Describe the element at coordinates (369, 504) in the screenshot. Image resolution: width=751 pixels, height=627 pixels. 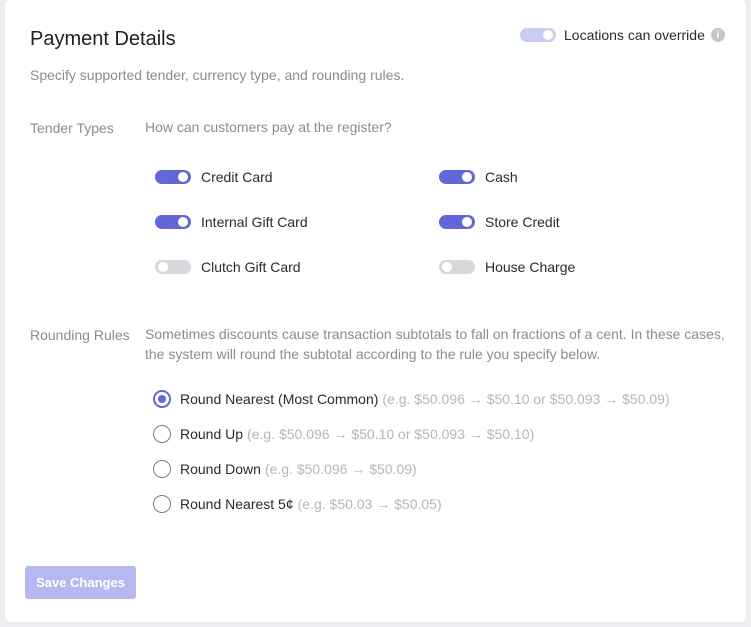
I see `option-example: (e.g. $50.03 → $50.05)` at that location.